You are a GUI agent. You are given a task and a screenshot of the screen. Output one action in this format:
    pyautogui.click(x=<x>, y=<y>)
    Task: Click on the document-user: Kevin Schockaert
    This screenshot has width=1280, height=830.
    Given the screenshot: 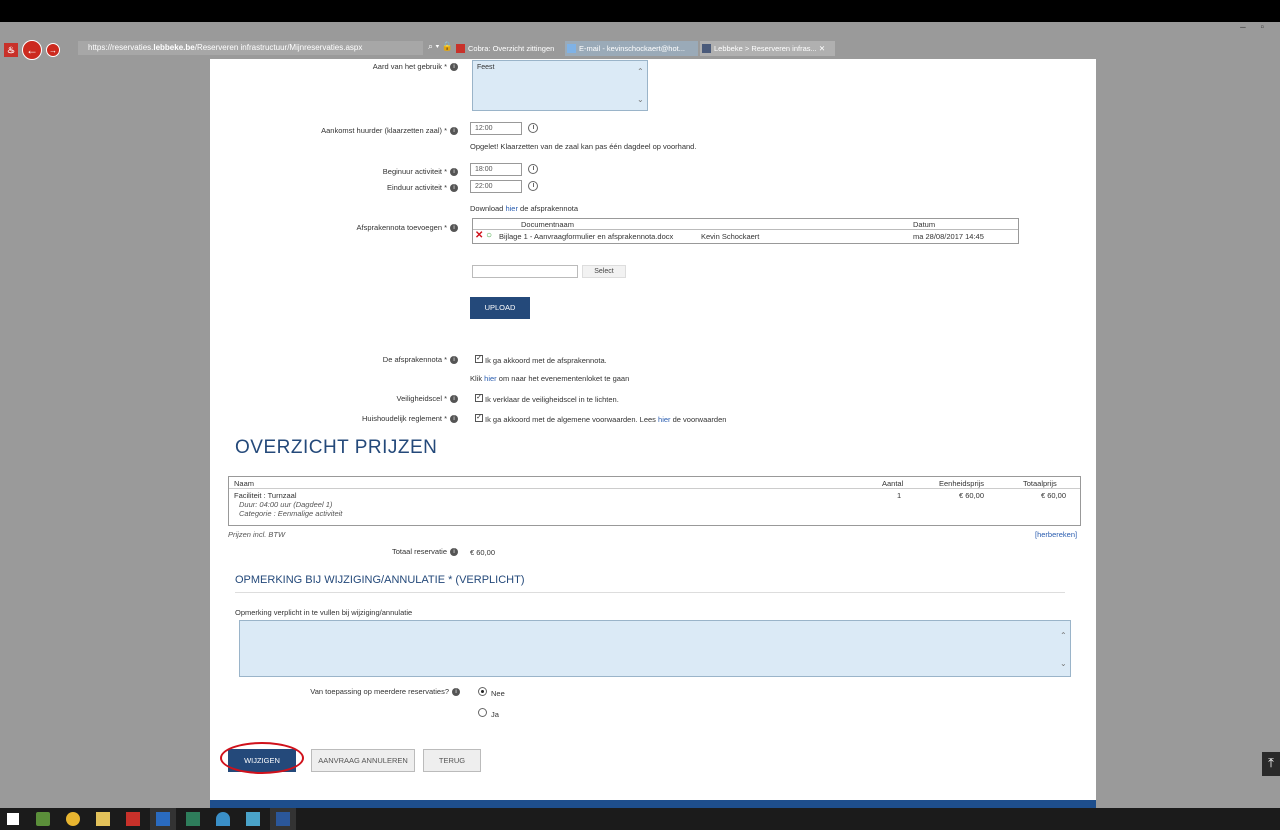 What is the action you would take?
    pyautogui.click(x=730, y=236)
    